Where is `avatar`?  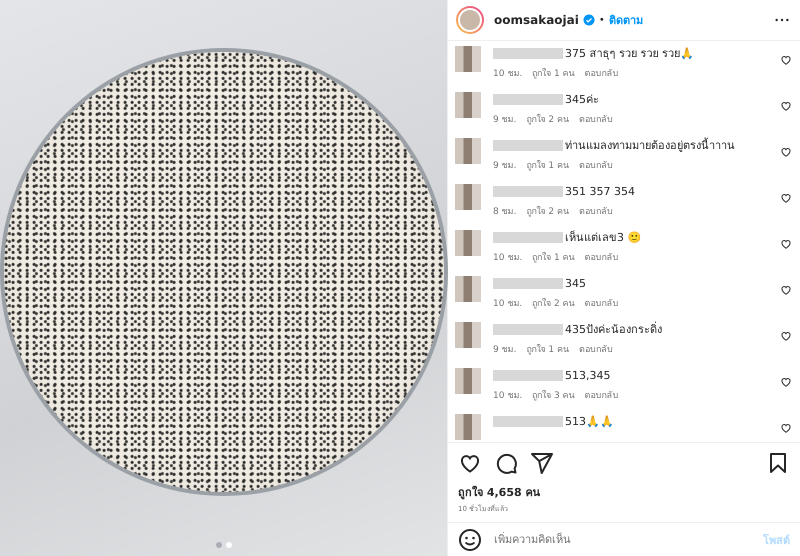 avatar is located at coordinates (470, 20).